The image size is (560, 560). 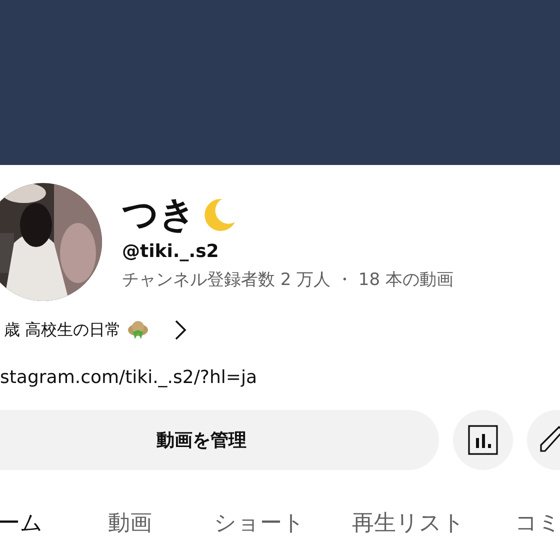 What do you see at coordinates (433, 523) in the screenshot?
I see `tab: 再生リスト` at bounding box center [433, 523].